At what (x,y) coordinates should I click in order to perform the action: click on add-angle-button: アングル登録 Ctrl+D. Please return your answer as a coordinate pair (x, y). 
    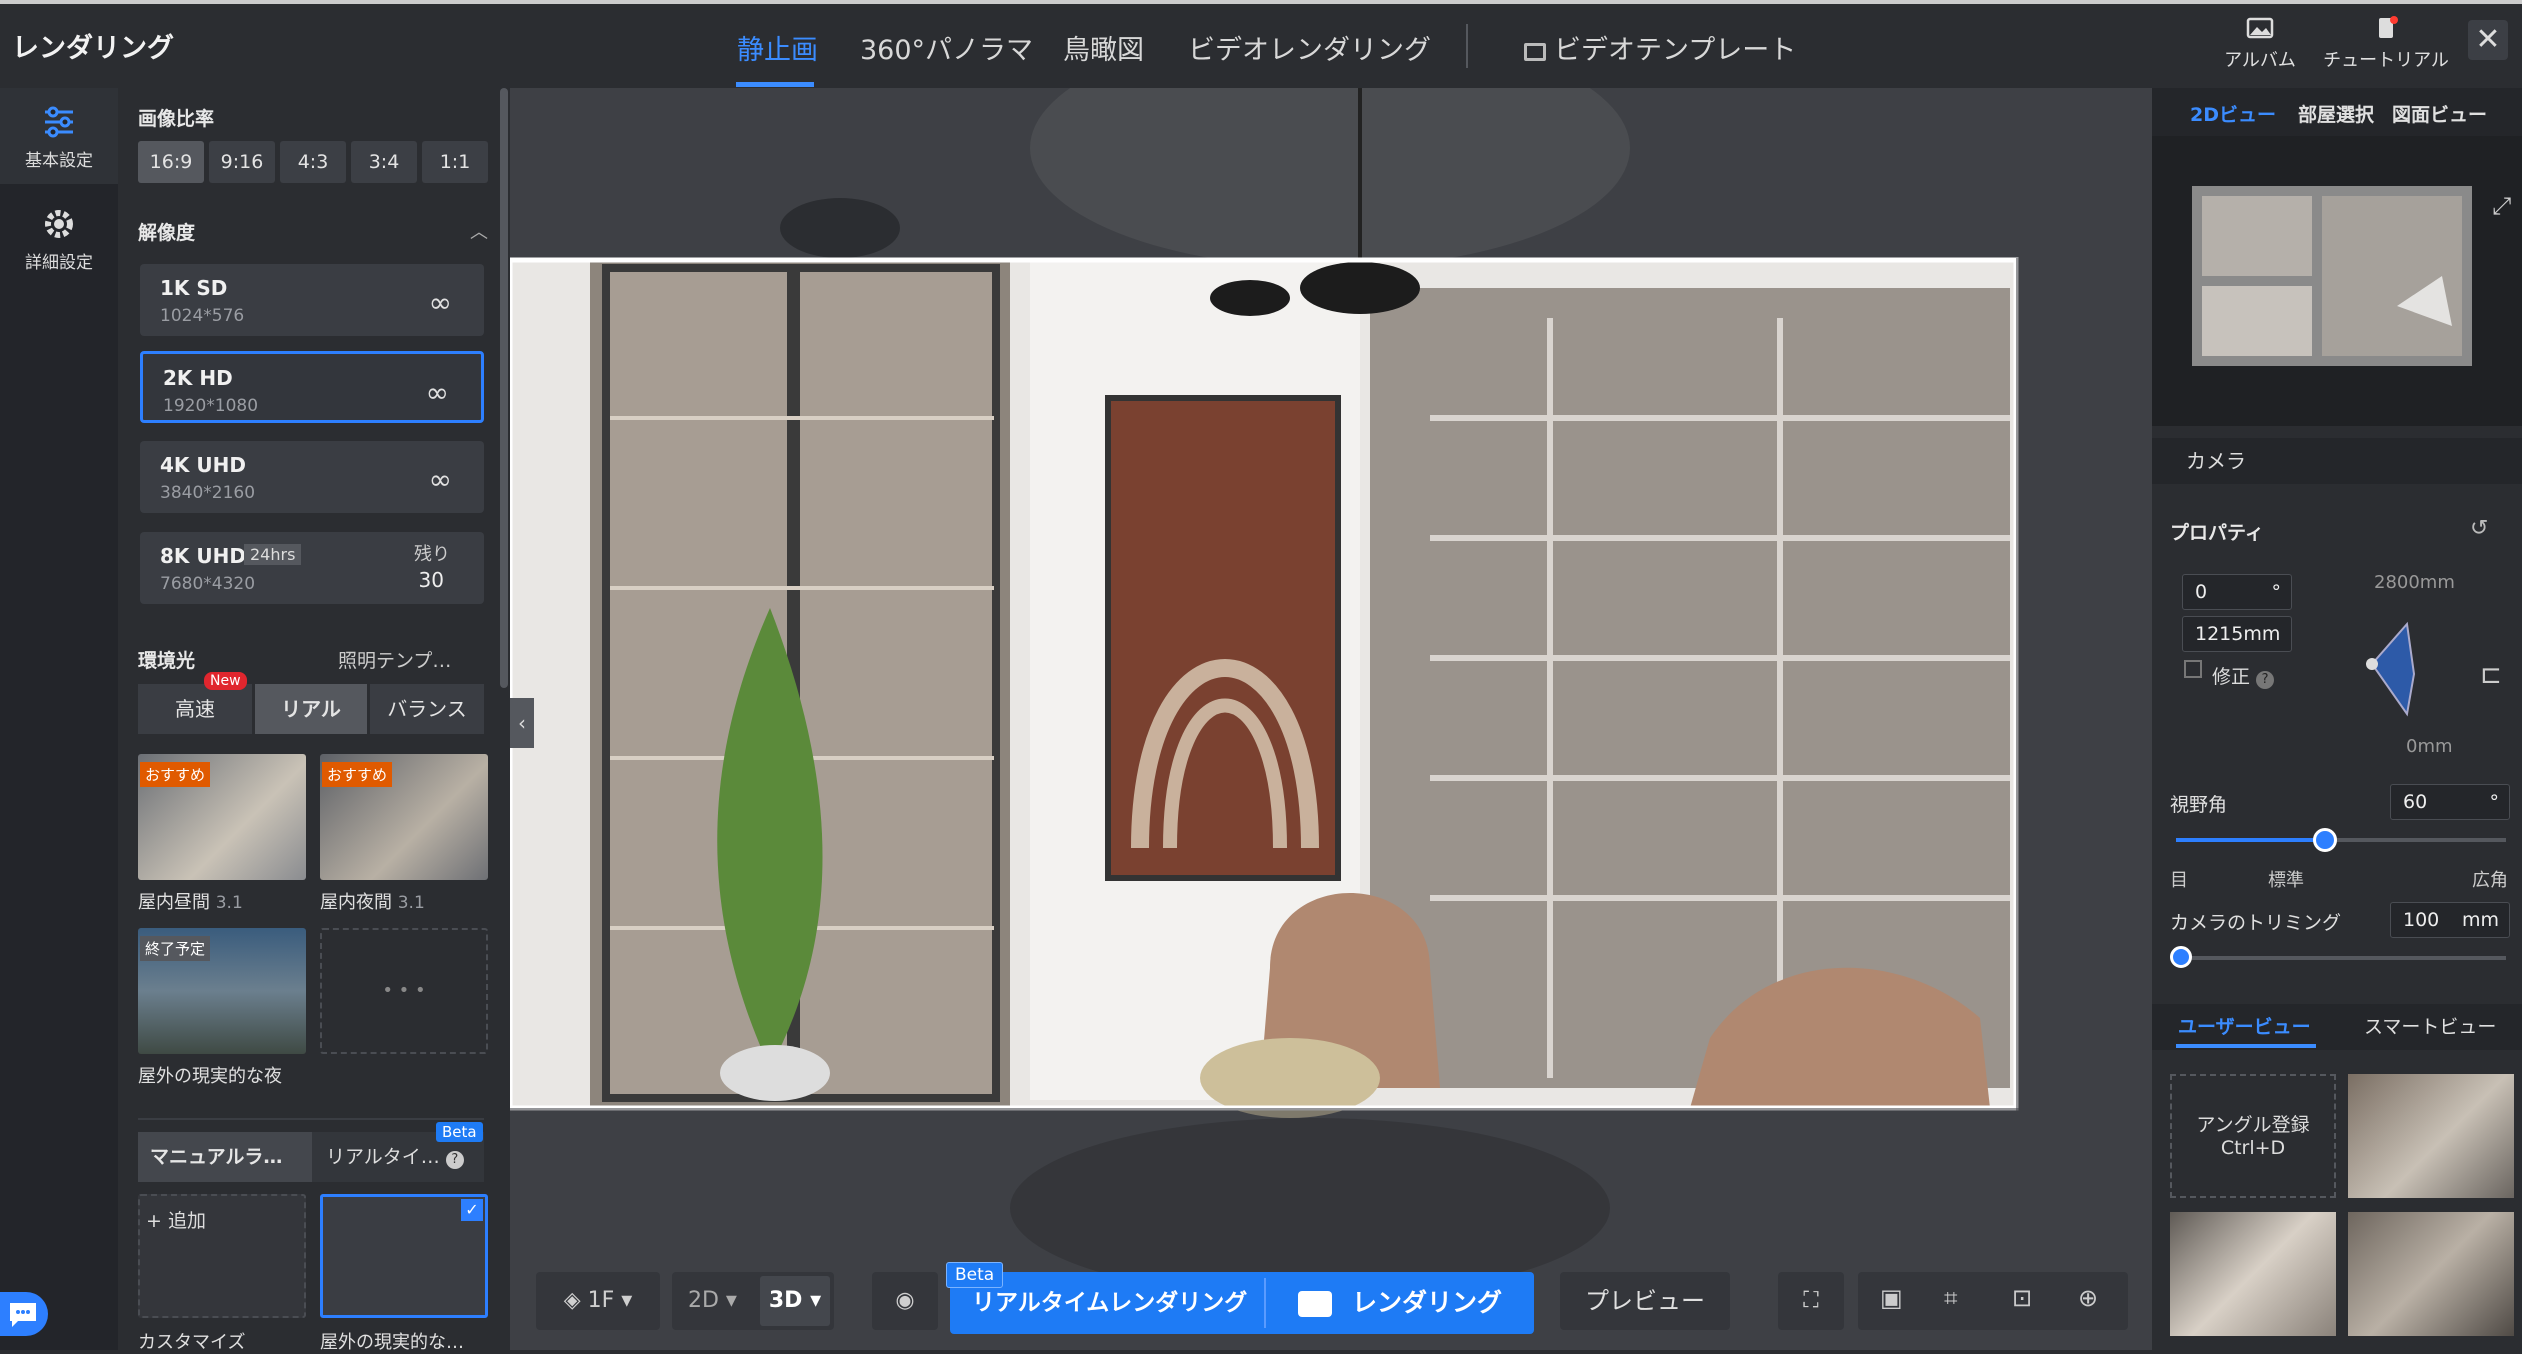
    Looking at the image, I should click on (2253, 1136).